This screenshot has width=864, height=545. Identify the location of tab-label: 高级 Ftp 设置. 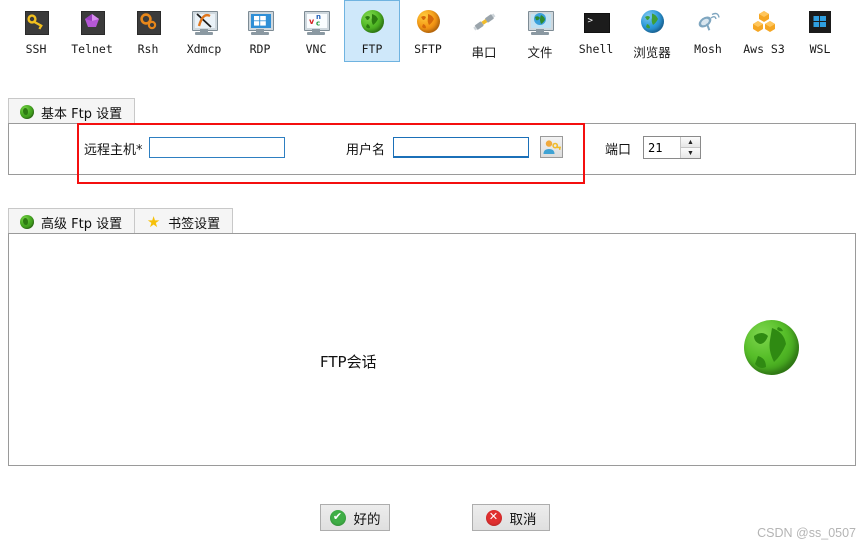
(82, 224).